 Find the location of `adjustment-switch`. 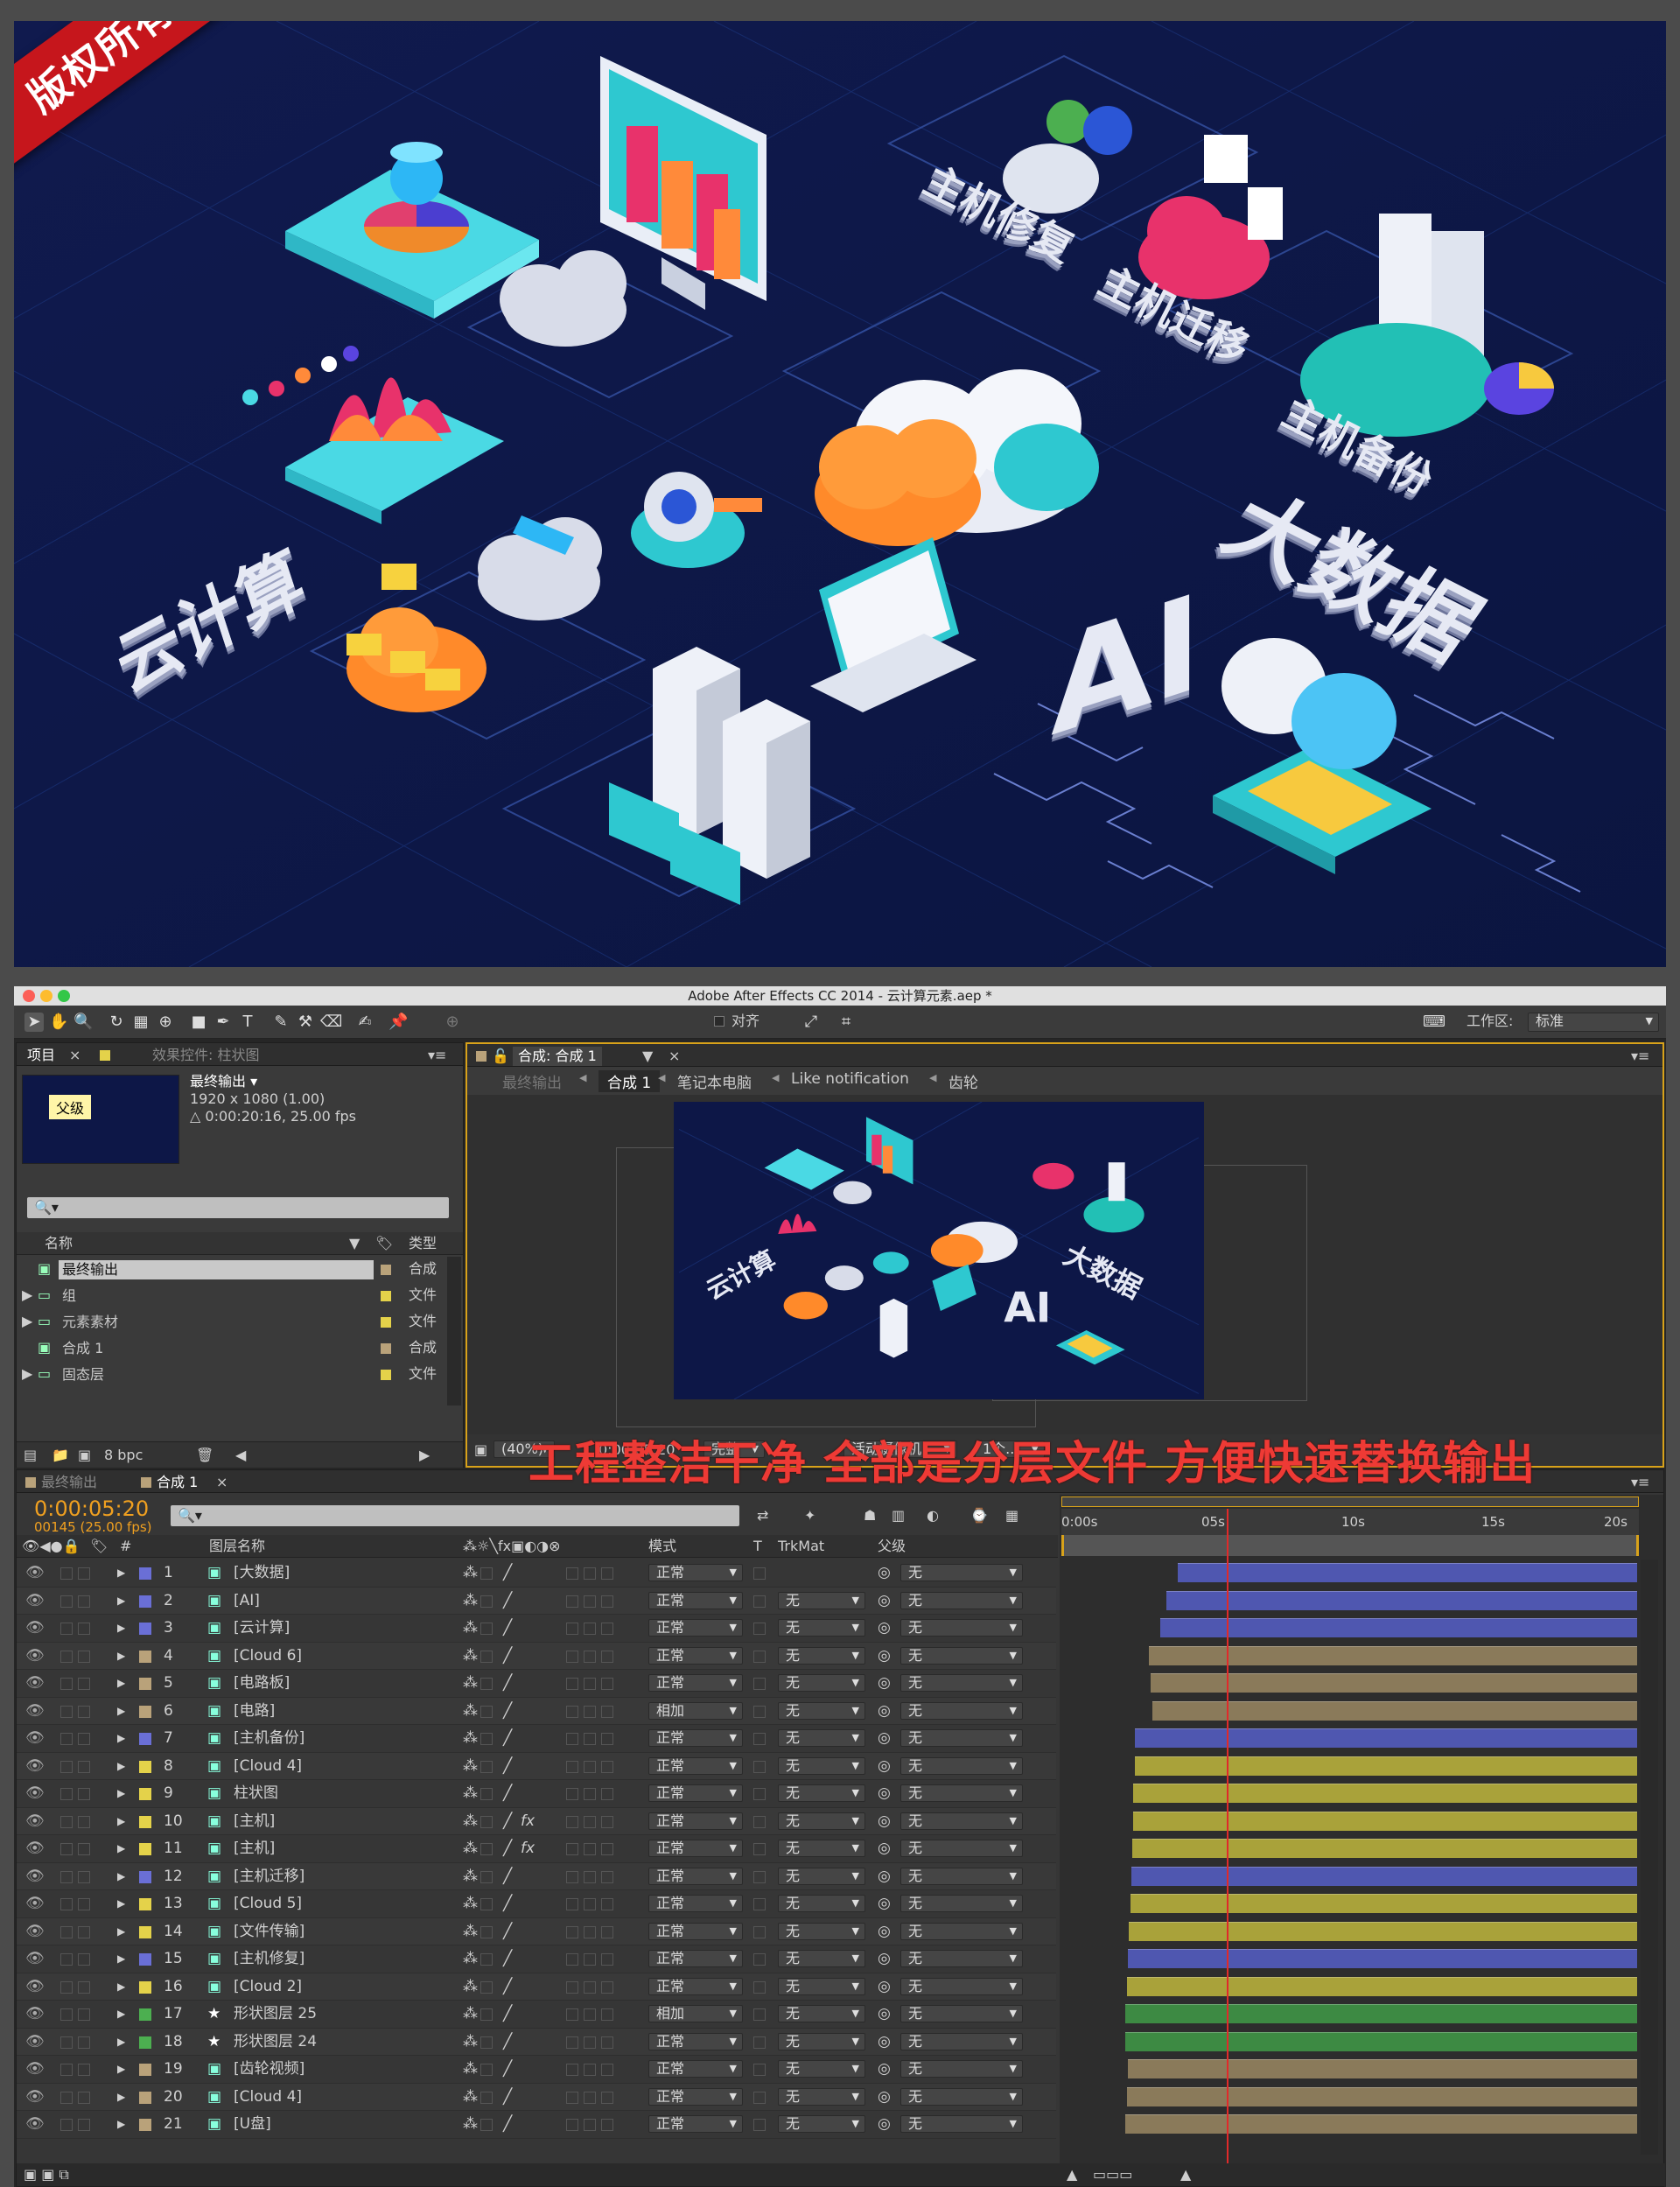

adjustment-switch is located at coordinates (590, 1821).